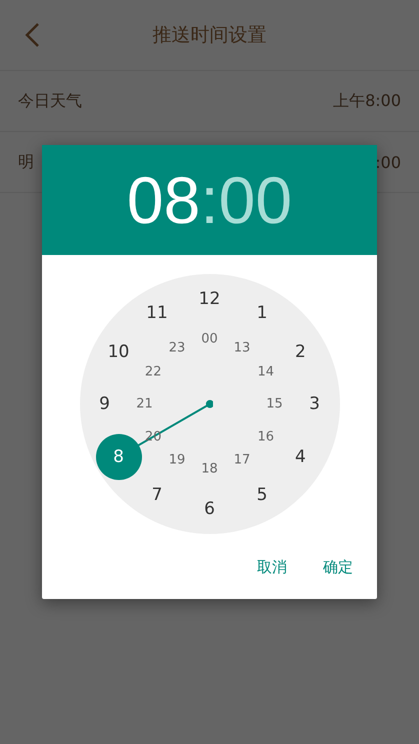  I want to click on dialog-button: 确定, so click(338, 567).